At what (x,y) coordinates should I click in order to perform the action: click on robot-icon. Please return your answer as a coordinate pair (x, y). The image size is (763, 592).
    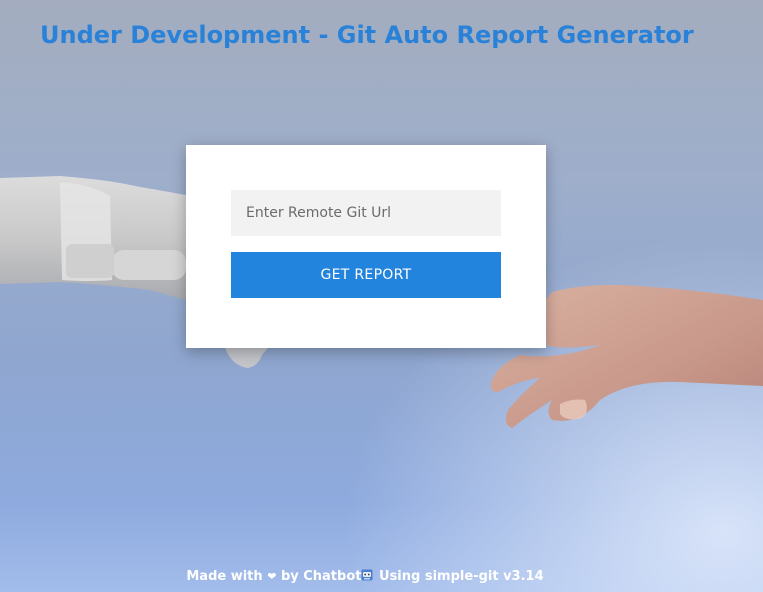
    Looking at the image, I should click on (367, 575).